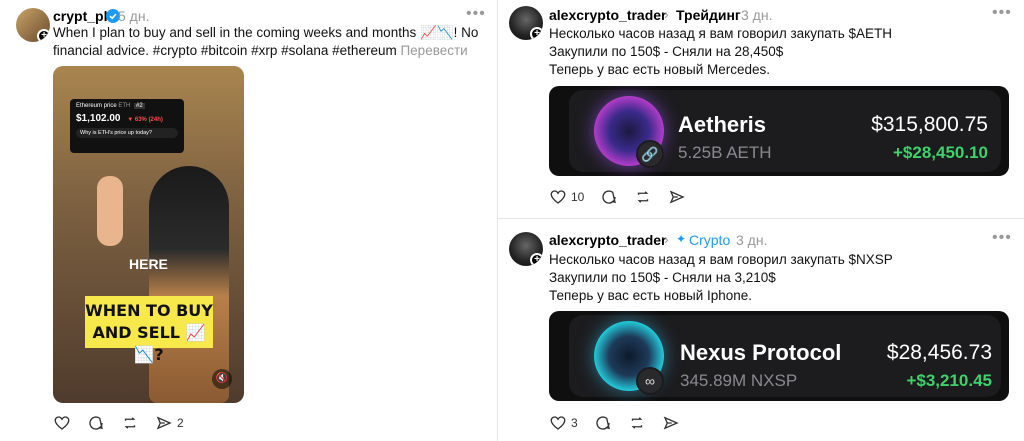 The width and height of the screenshot is (1024, 441). What do you see at coordinates (497, 220) in the screenshot?
I see `column-divider` at bounding box center [497, 220].